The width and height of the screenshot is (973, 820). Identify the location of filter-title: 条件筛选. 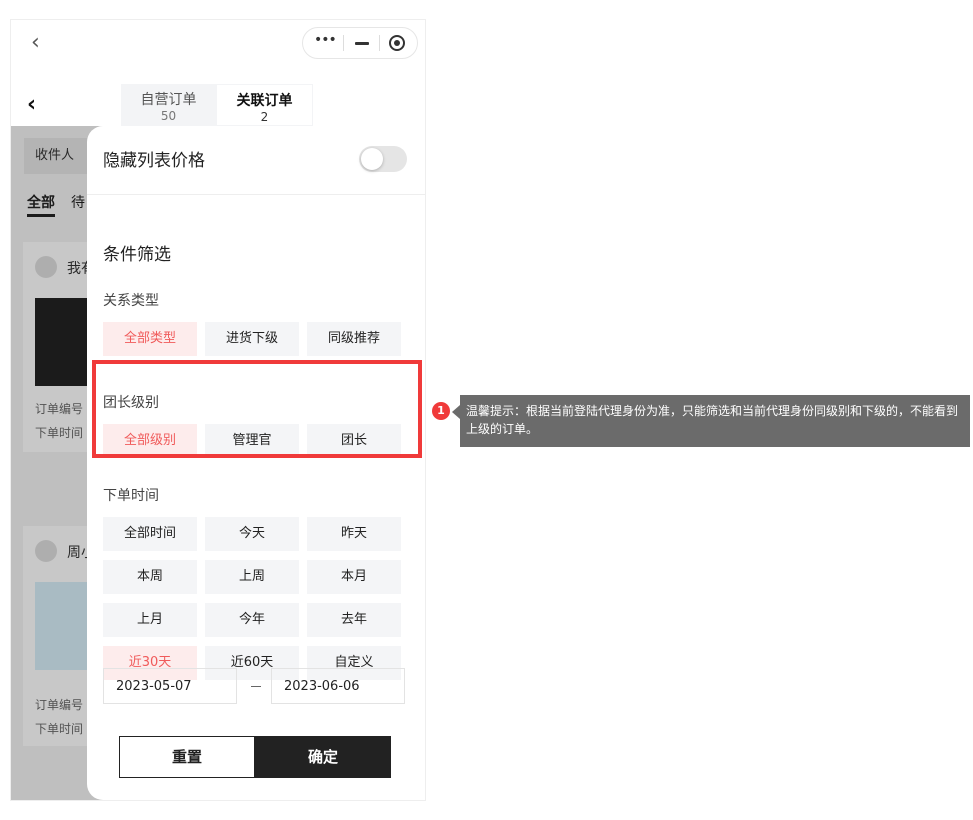
(137, 255).